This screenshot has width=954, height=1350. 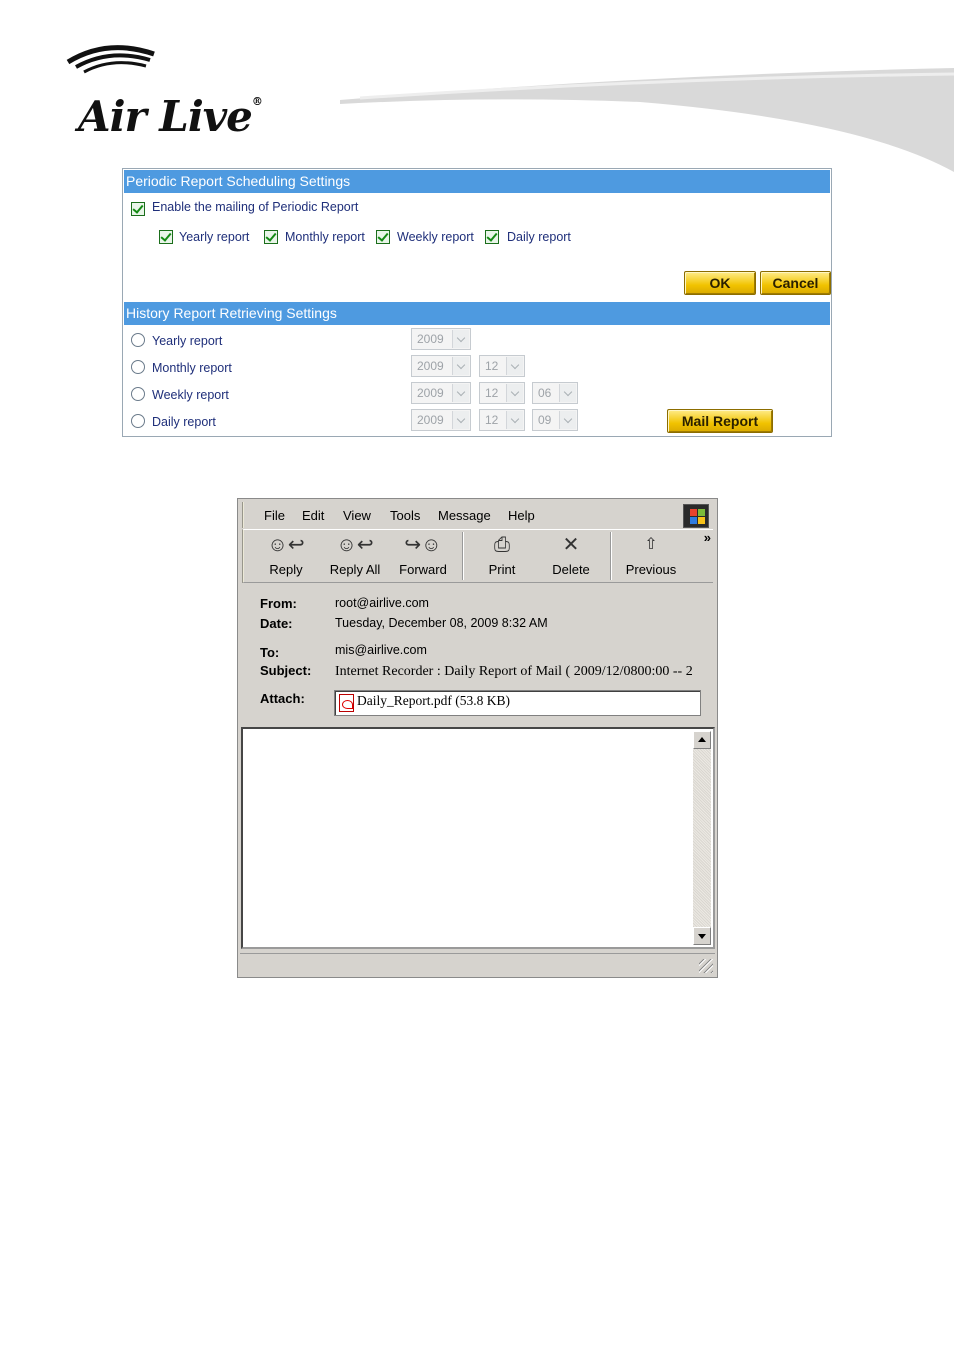 I want to click on menu-help: Help, so click(x=521, y=515).